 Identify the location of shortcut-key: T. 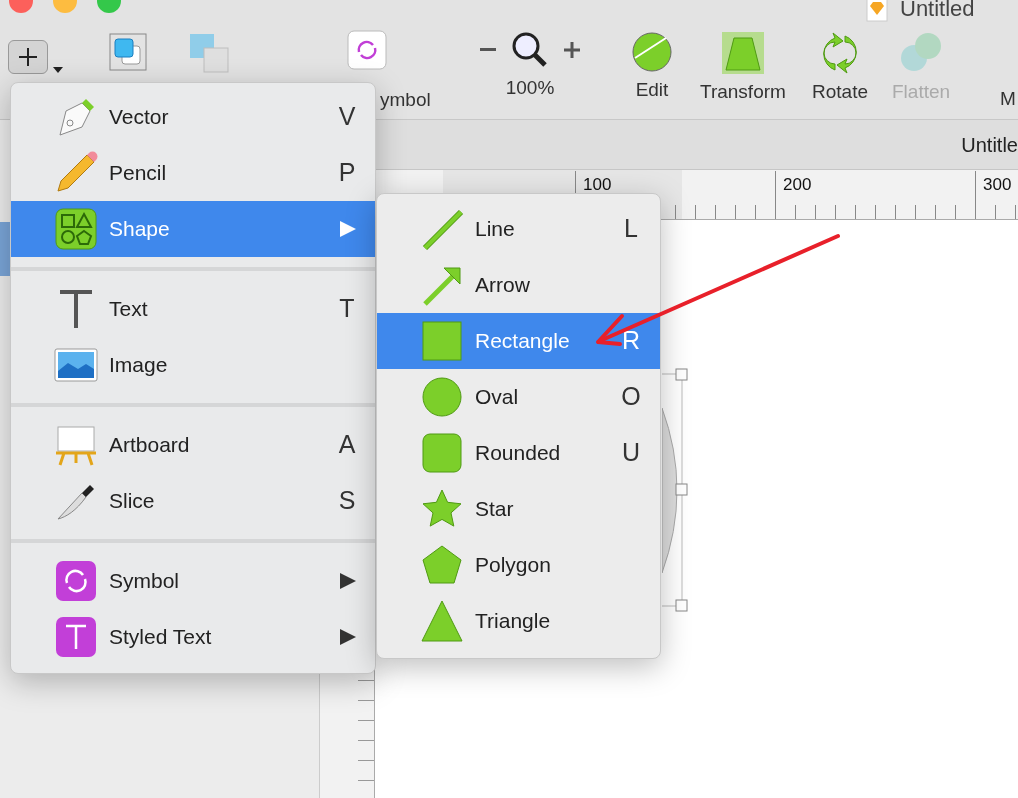
(347, 309).